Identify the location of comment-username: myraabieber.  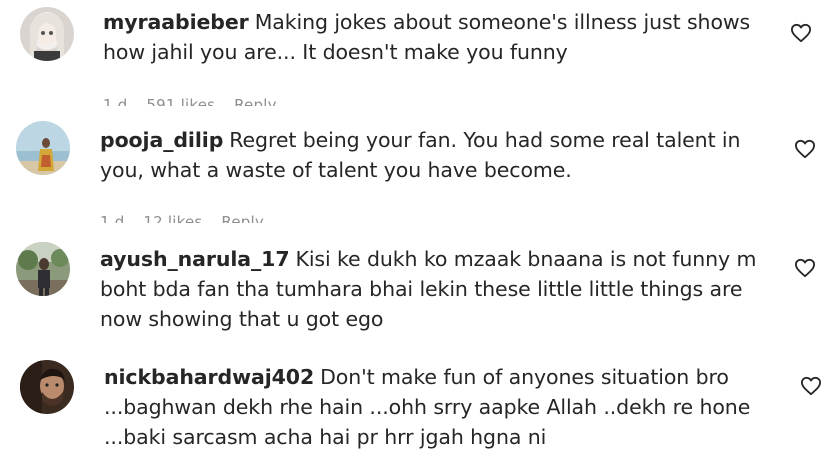
(176, 22).